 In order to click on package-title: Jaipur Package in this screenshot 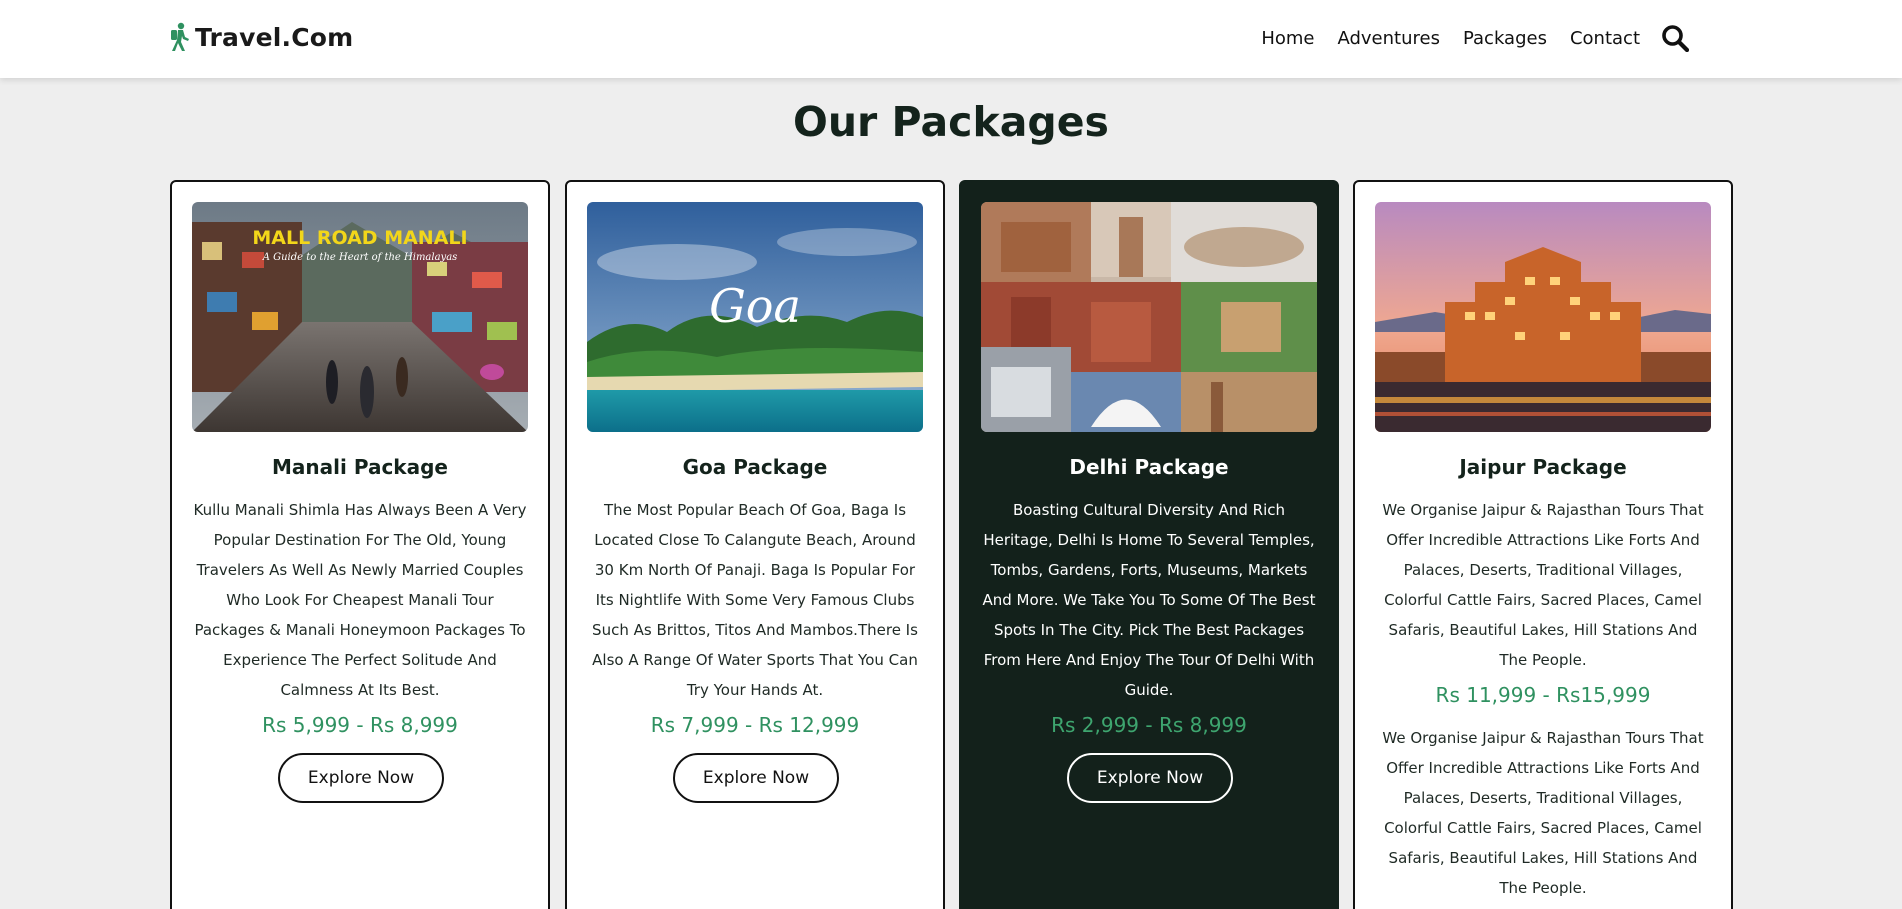, I will do `click(1543, 467)`.